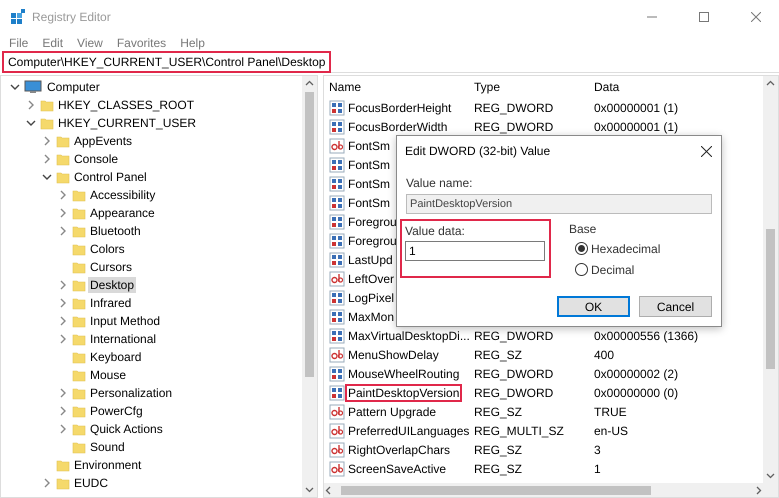 This screenshot has height=498, width=779. I want to click on scroll-left-icon, so click(328, 490).